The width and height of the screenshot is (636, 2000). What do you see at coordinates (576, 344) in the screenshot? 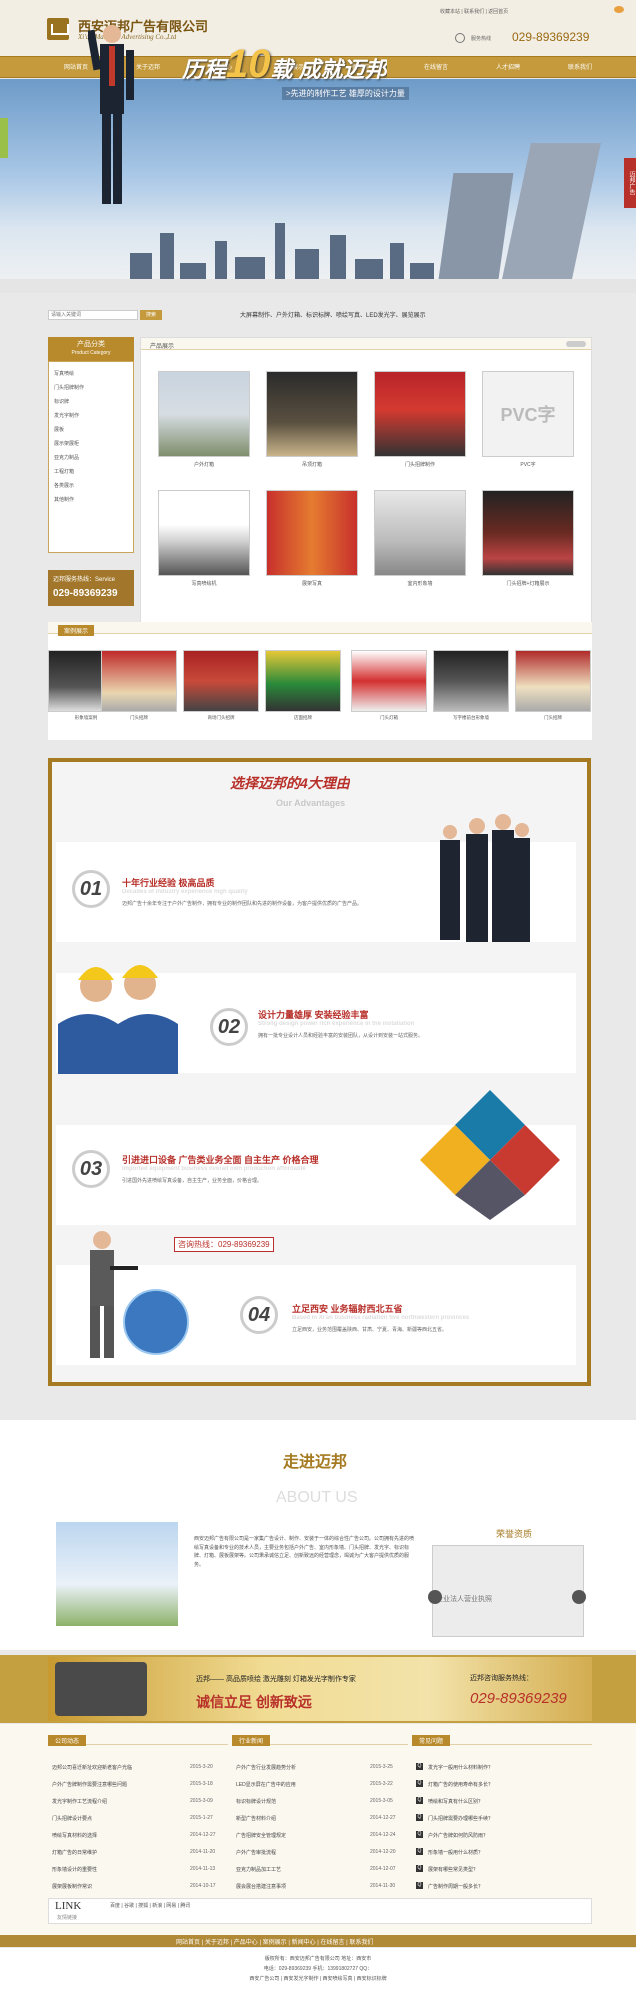
I see `more-button` at bounding box center [576, 344].